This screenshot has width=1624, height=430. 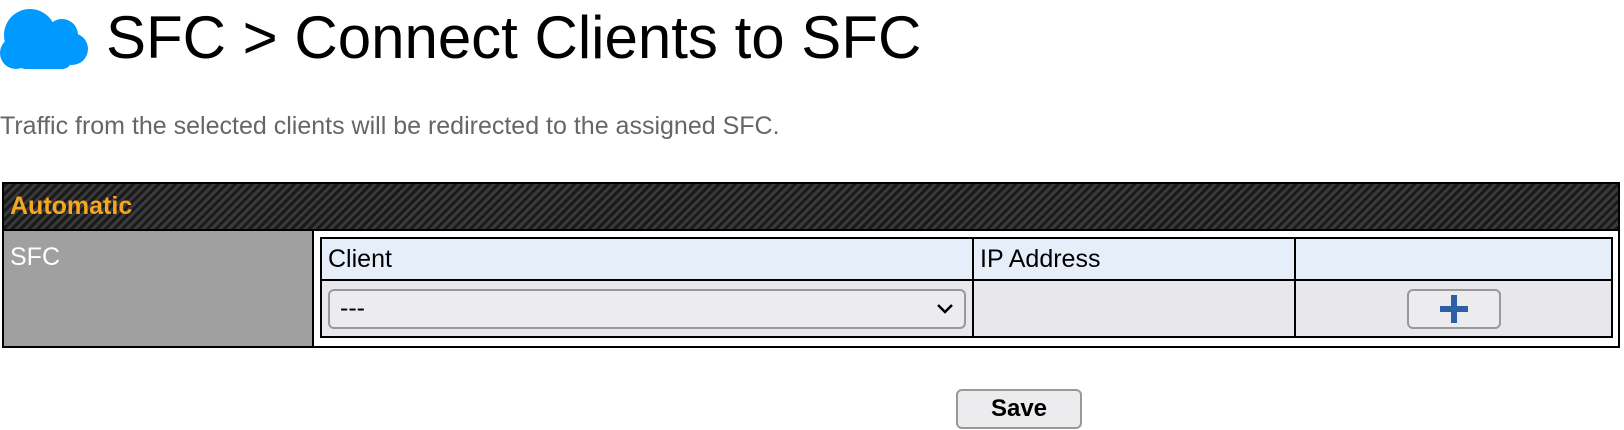 I want to click on title-row: SFC > Connect Clients to SFC, so click(x=460, y=37).